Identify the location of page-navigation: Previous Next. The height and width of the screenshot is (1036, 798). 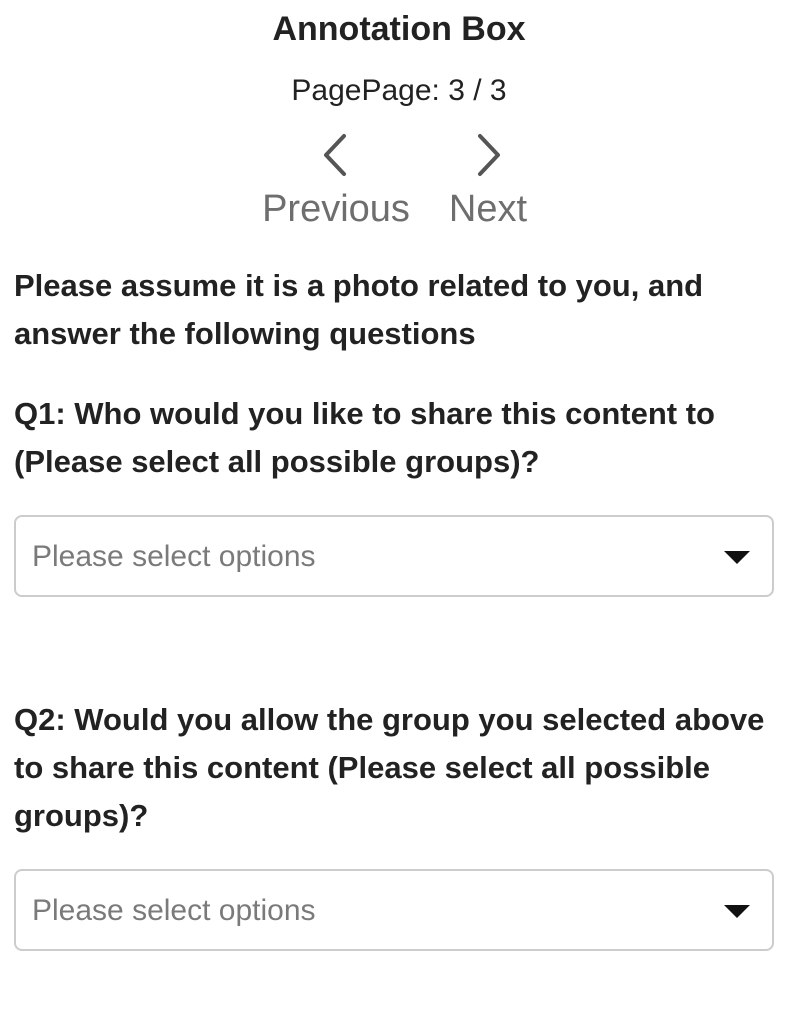
(399, 185).